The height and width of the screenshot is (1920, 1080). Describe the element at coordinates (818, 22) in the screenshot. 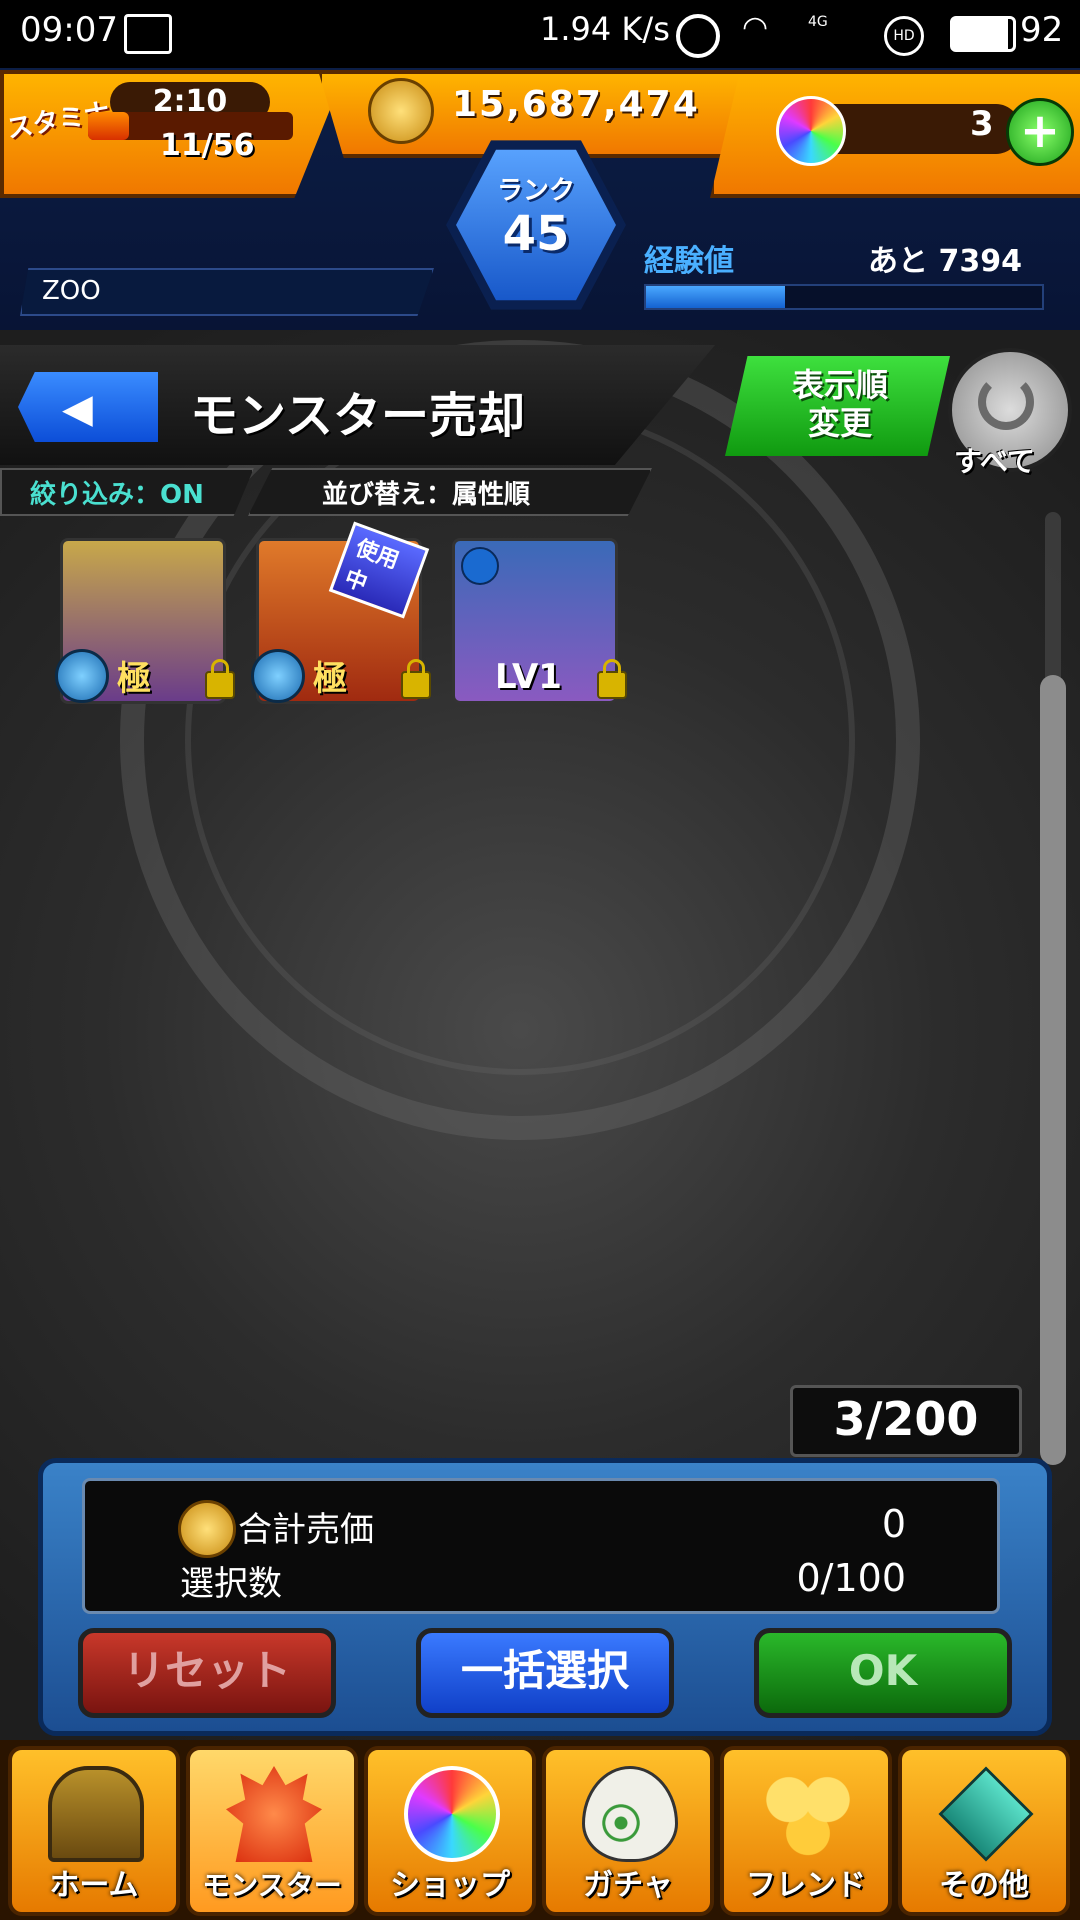

I see `network-type: 4G` at that location.